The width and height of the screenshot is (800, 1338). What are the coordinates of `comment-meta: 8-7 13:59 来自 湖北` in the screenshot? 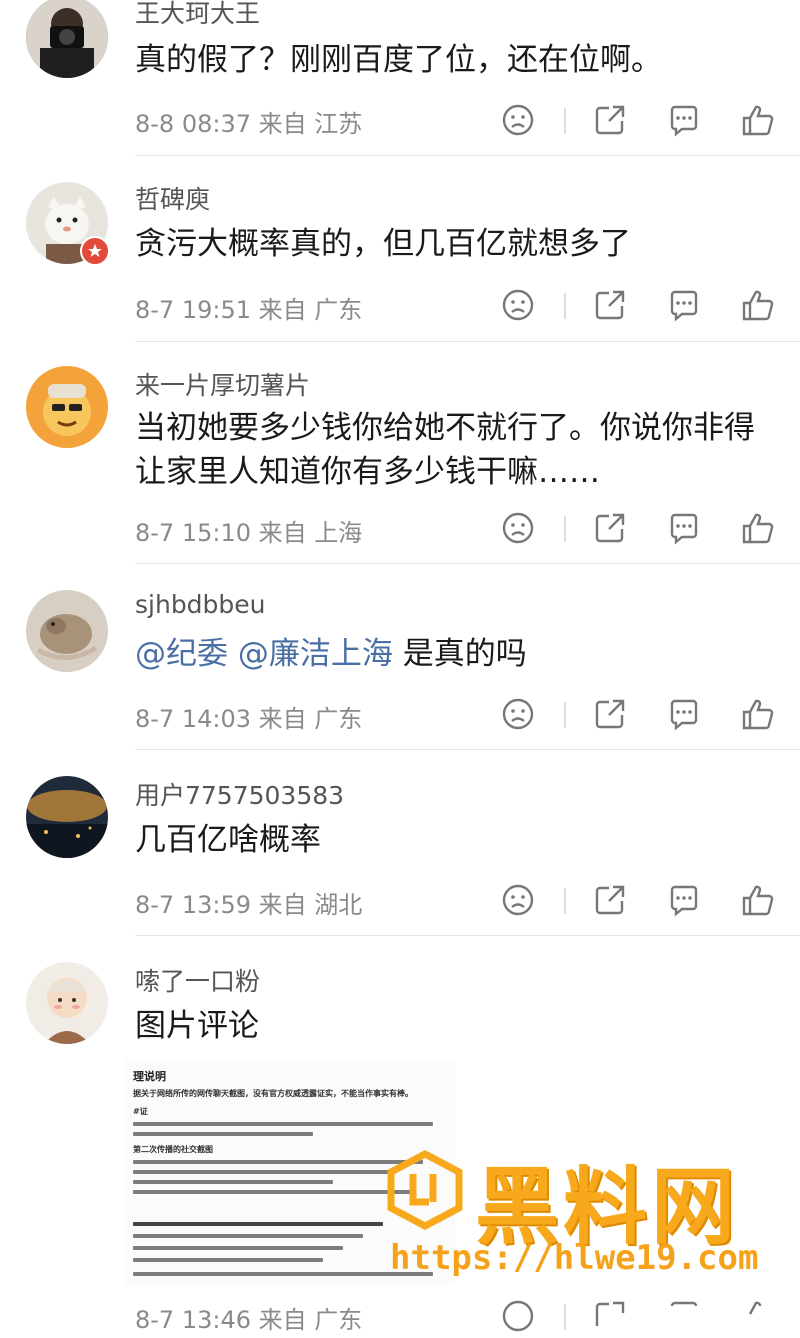 It's located at (248, 902).